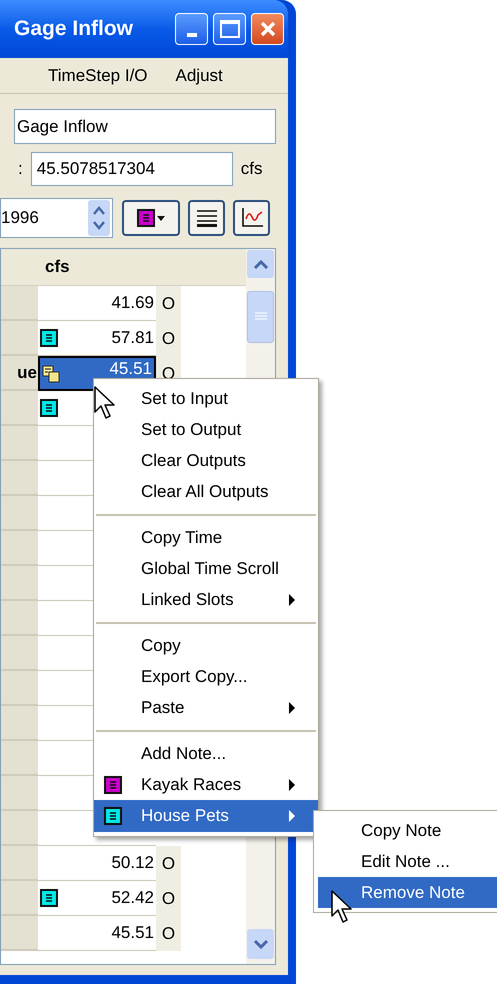 This screenshot has width=497, height=984. I want to click on unit-label: cfs, so click(251, 169).